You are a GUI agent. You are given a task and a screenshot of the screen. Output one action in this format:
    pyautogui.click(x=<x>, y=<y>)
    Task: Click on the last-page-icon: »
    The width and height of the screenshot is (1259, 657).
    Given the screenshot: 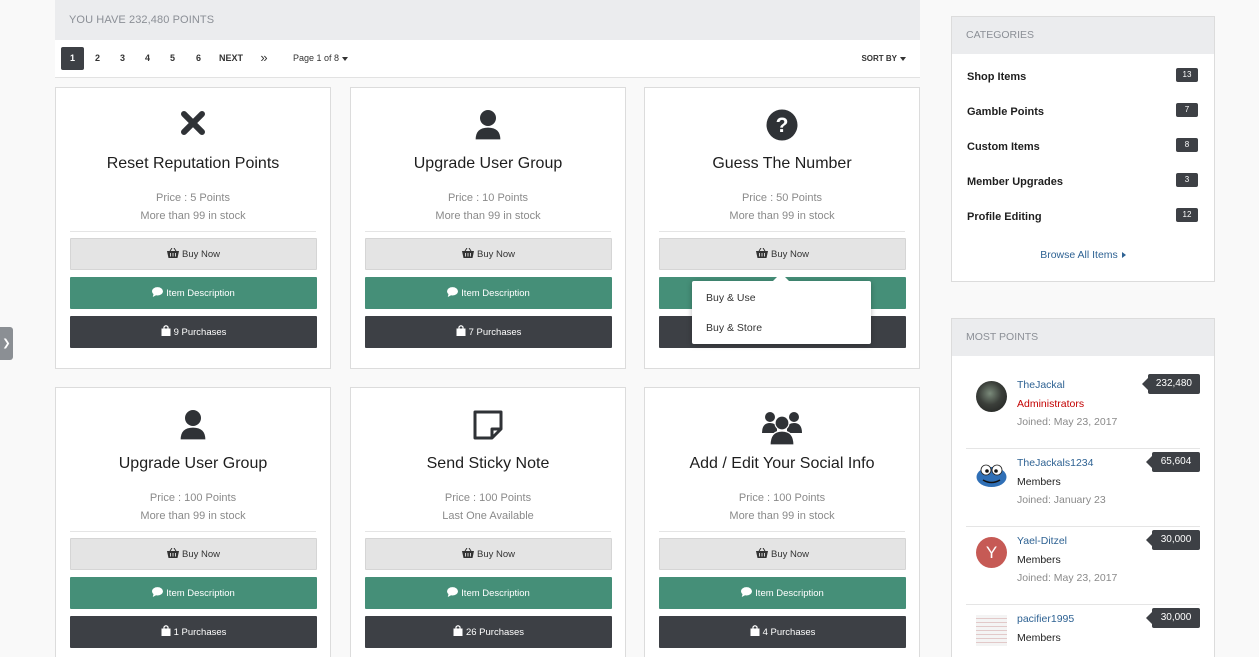 What is the action you would take?
    pyautogui.click(x=264, y=58)
    